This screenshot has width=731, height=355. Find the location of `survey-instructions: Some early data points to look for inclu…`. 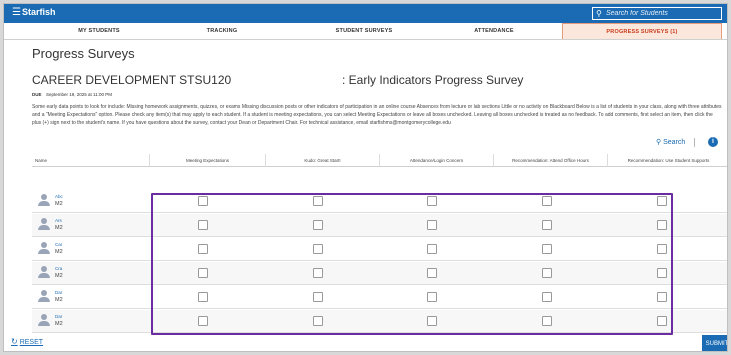

survey-instructions: Some early data points to look for inclu… is located at coordinates (377, 115).